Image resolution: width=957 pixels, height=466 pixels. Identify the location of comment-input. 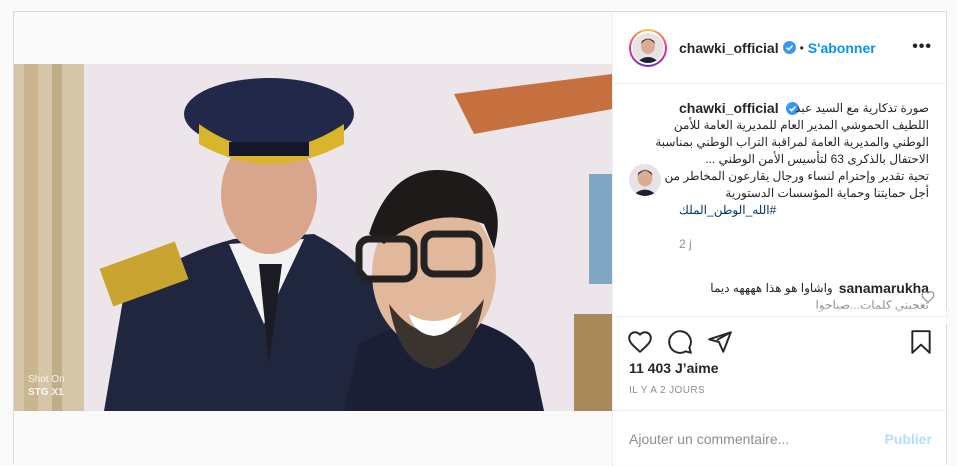
(757, 438).